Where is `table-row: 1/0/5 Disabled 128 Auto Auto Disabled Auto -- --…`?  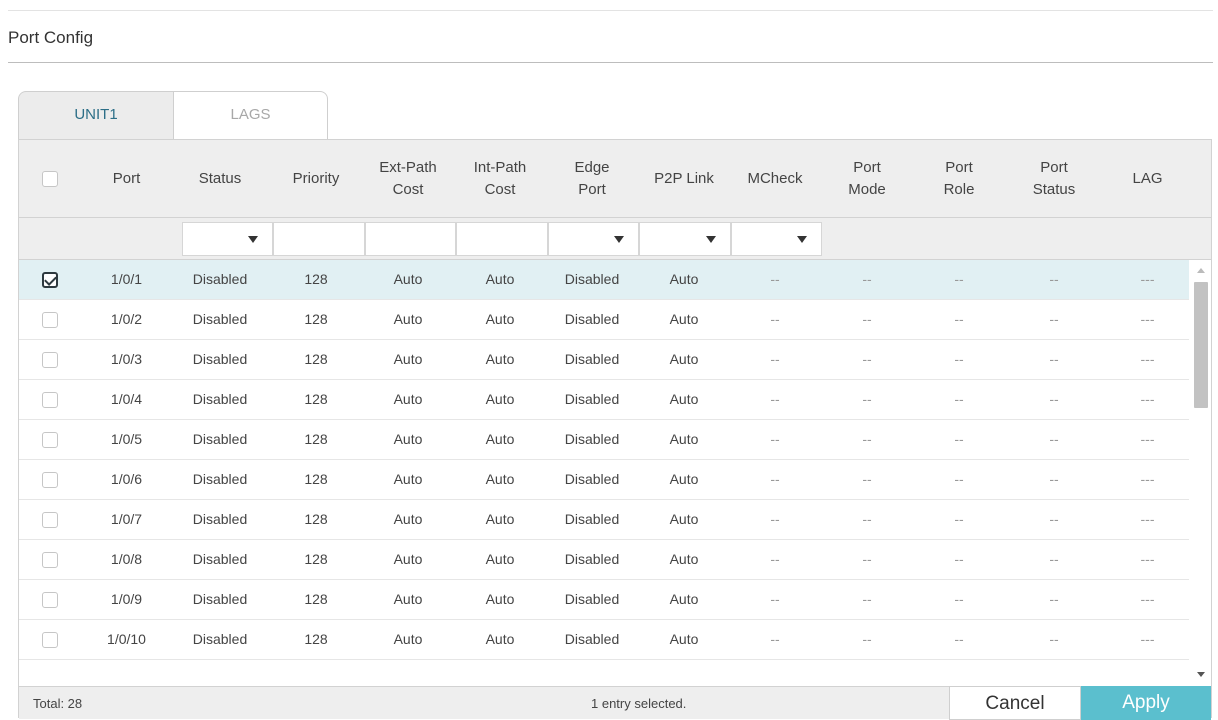
table-row: 1/0/5 Disabled 128 Auto Auto Disabled Auto -- --… is located at coordinates (604, 440).